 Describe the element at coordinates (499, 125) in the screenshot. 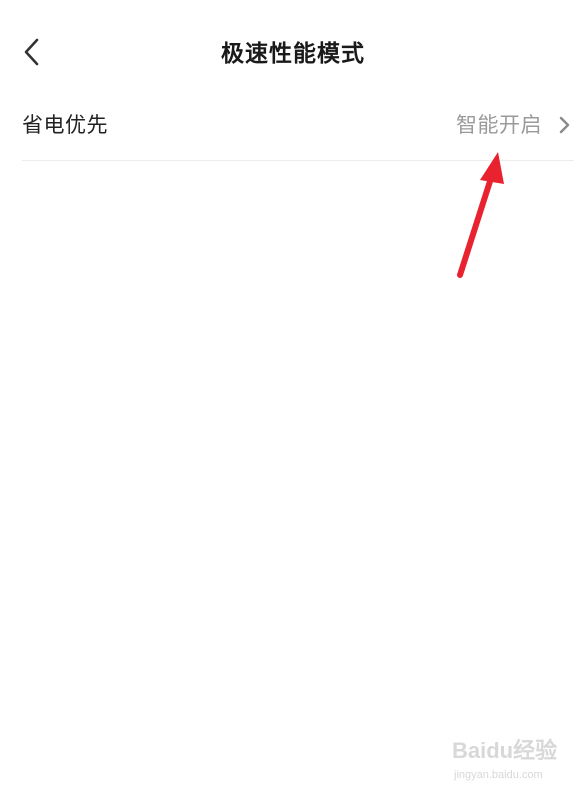

I see `setting-value: 智能开启` at that location.